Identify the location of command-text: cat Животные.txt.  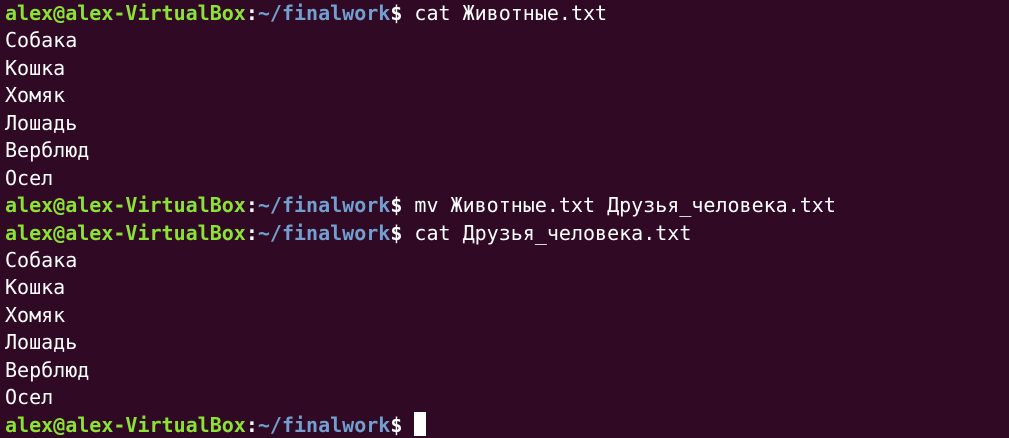
(511, 13).